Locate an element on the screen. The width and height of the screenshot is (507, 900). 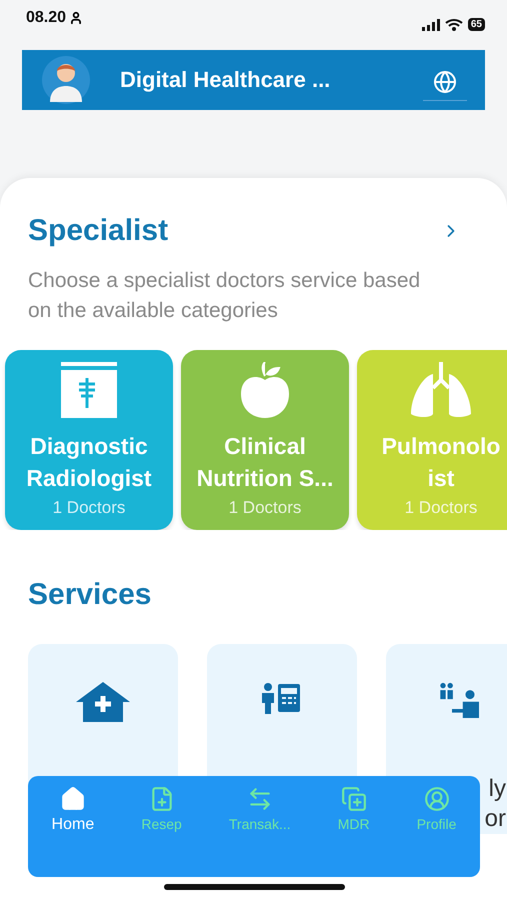
status-time: 08.20 is located at coordinates (46, 18).